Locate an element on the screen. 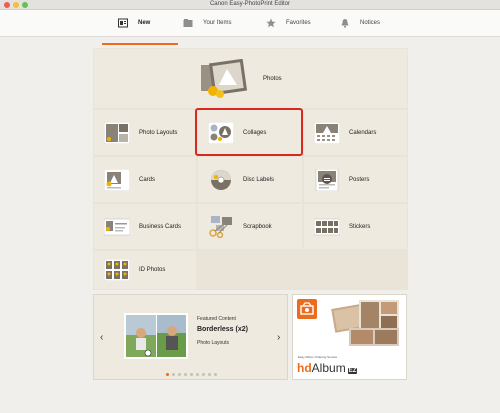 The image size is (500, 413). tab-favorites: Favorites is located at coordinates (288, 23).